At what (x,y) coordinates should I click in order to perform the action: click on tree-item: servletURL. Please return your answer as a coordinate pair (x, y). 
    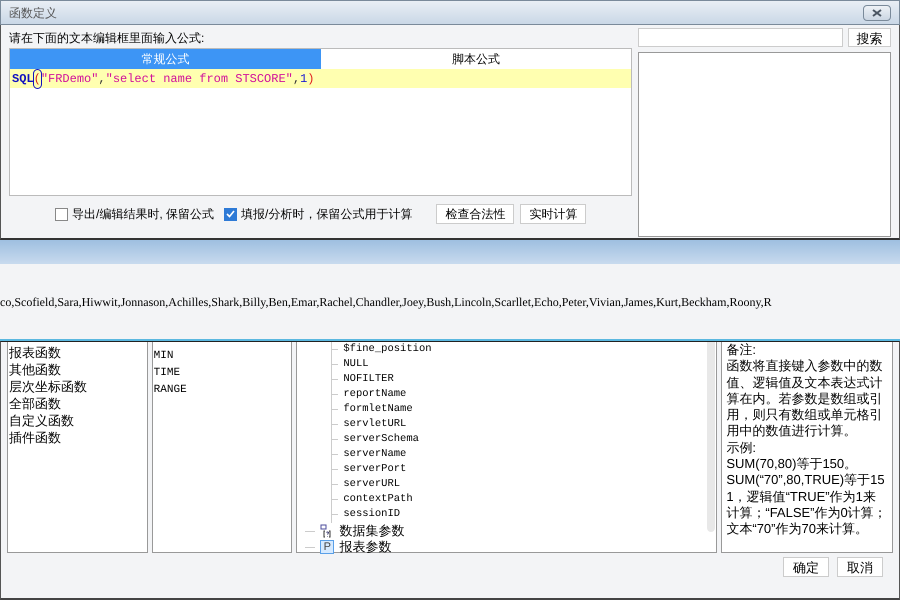
    Looking at the image, I should click on (374, 424).